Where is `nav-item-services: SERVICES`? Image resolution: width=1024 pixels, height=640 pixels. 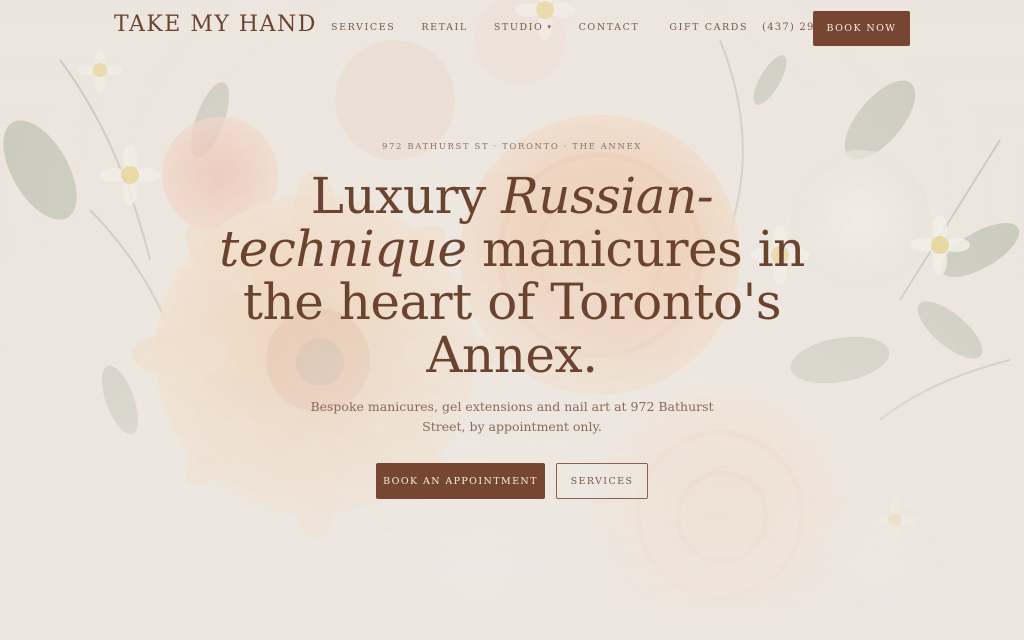 nav-item-services: SERVICES is located at coordinates (363, 27).